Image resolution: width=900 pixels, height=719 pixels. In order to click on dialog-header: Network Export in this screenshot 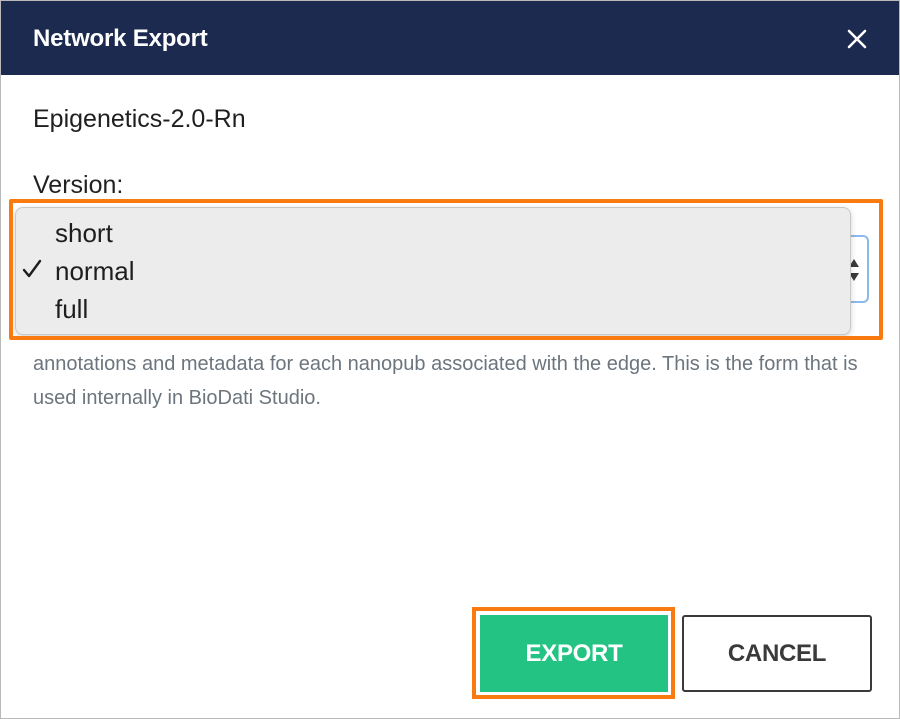, I will do `click(450, 38)`.